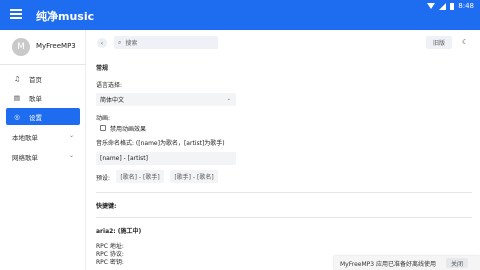  What do you see at coordinates (110, 262) in the screenshot?
I see `rpc-secret-label: RPC 密钥:` at bounding box center [110, 262].